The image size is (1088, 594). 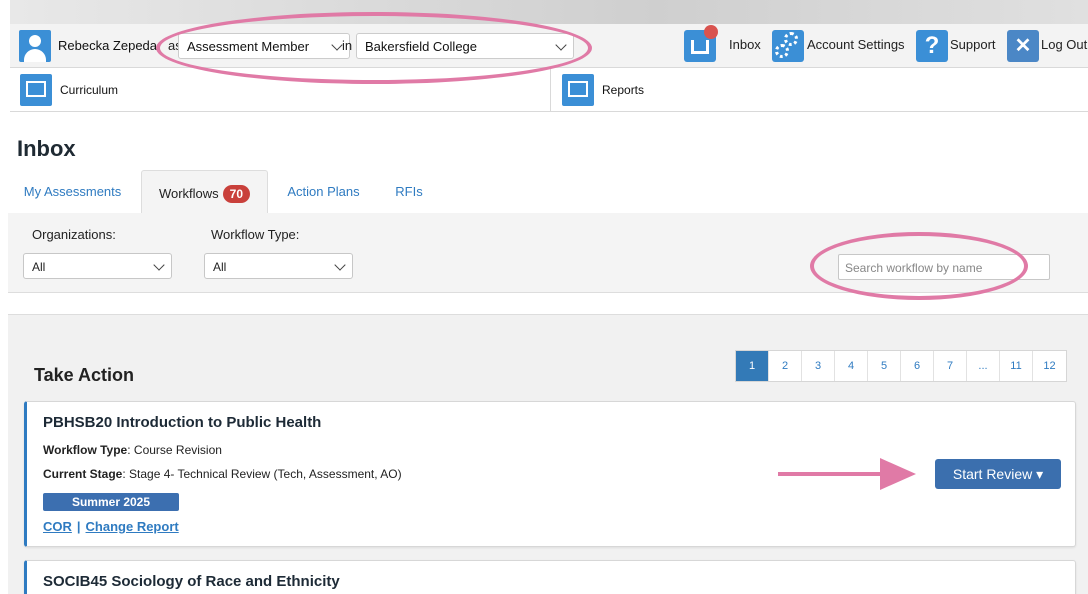 I want to click on tab-rfis: RFIs, so click(x=409, y=191).